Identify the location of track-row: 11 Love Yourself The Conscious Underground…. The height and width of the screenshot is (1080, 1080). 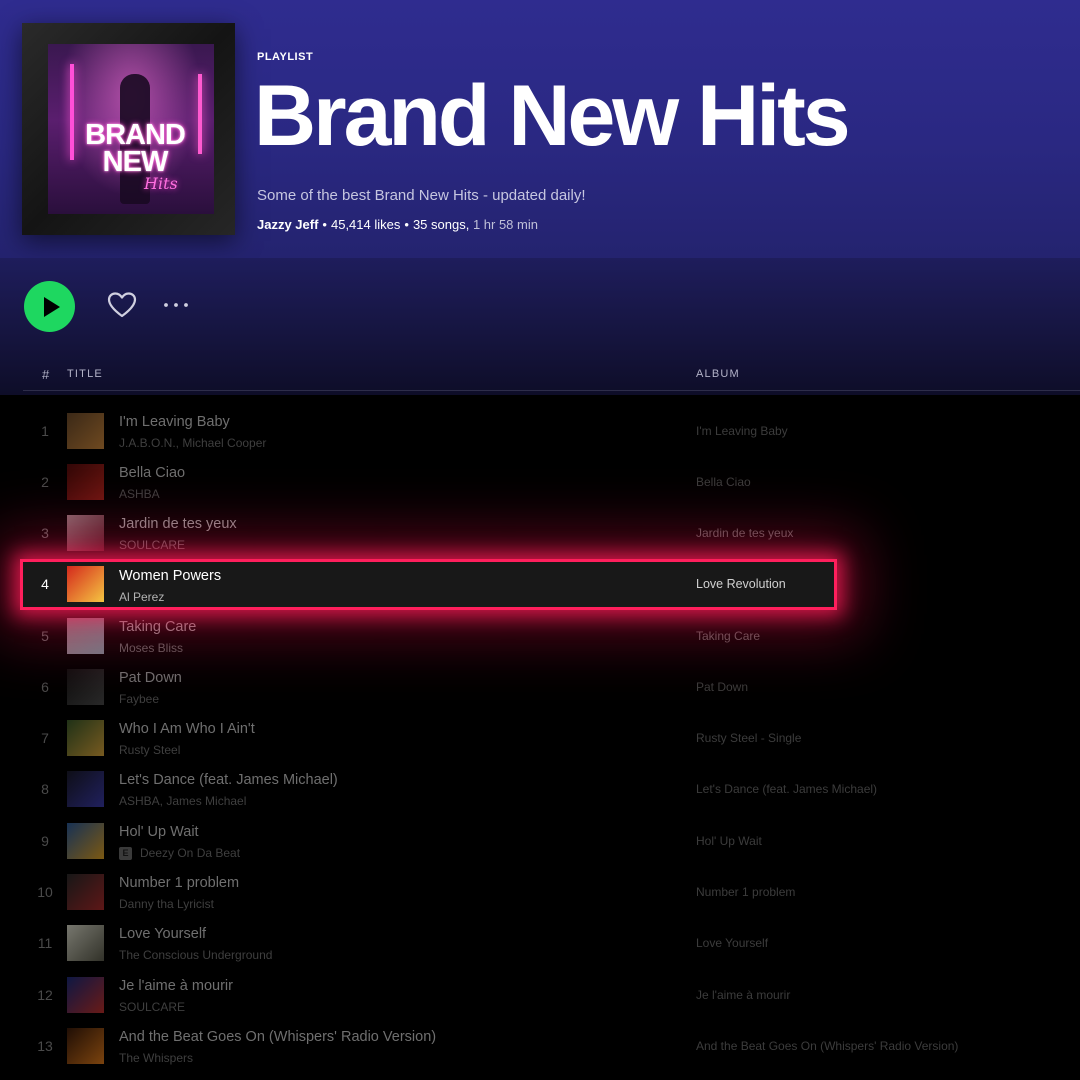
(428, 943).